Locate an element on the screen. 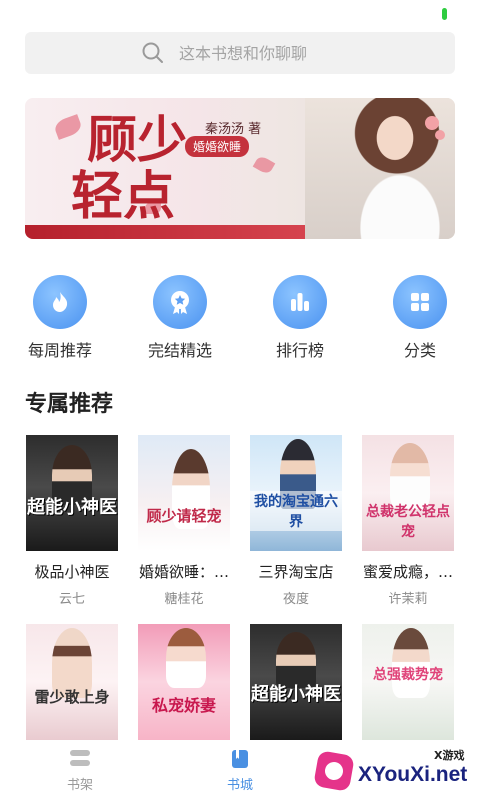 The height and width of the screenshot is (800, 480). book-card: 私宠娇妻 is located at coordinates (184, 682).